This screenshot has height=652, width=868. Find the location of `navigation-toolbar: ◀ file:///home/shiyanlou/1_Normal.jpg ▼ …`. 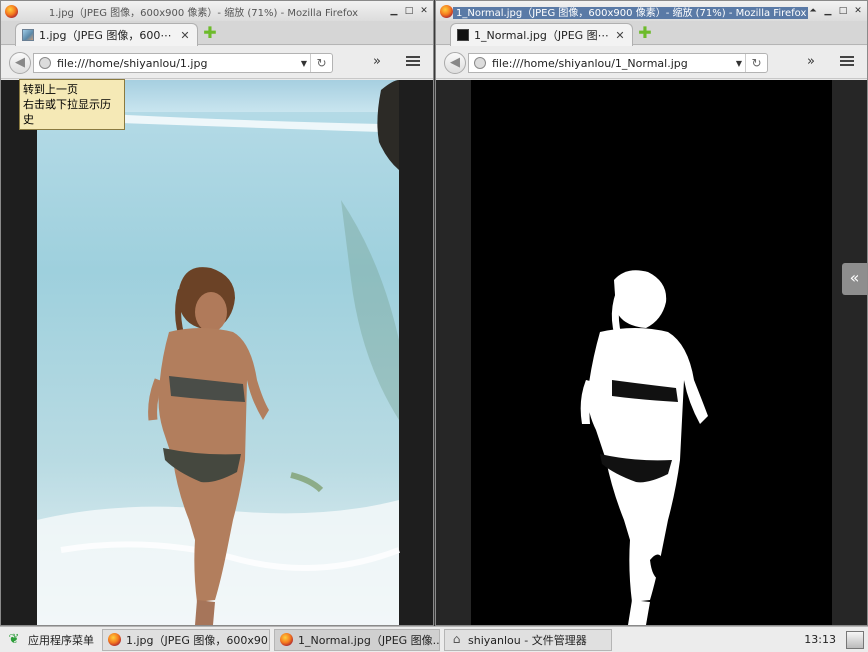

navigation-toolbar: ◀ file:///home/shiyanlou/1_Normal.jpg ▼ … is located at coordinates (651, 62).